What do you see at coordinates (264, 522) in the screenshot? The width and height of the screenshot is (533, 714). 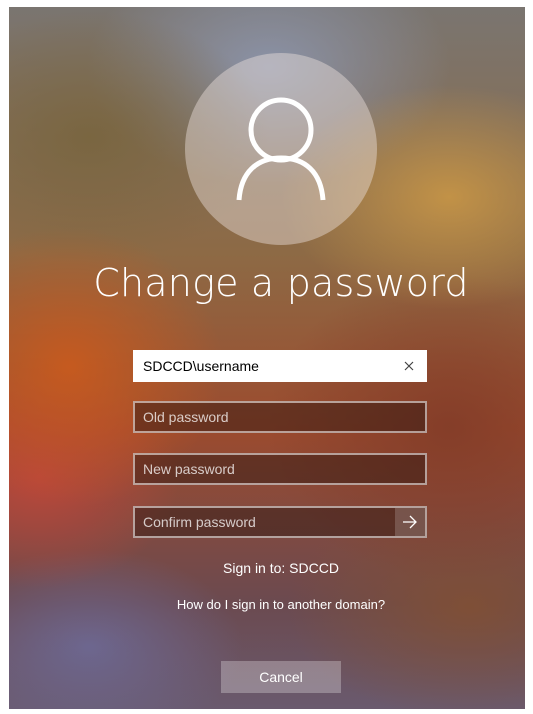 I see `confirm-password-input` at bounding box center [264, 522].